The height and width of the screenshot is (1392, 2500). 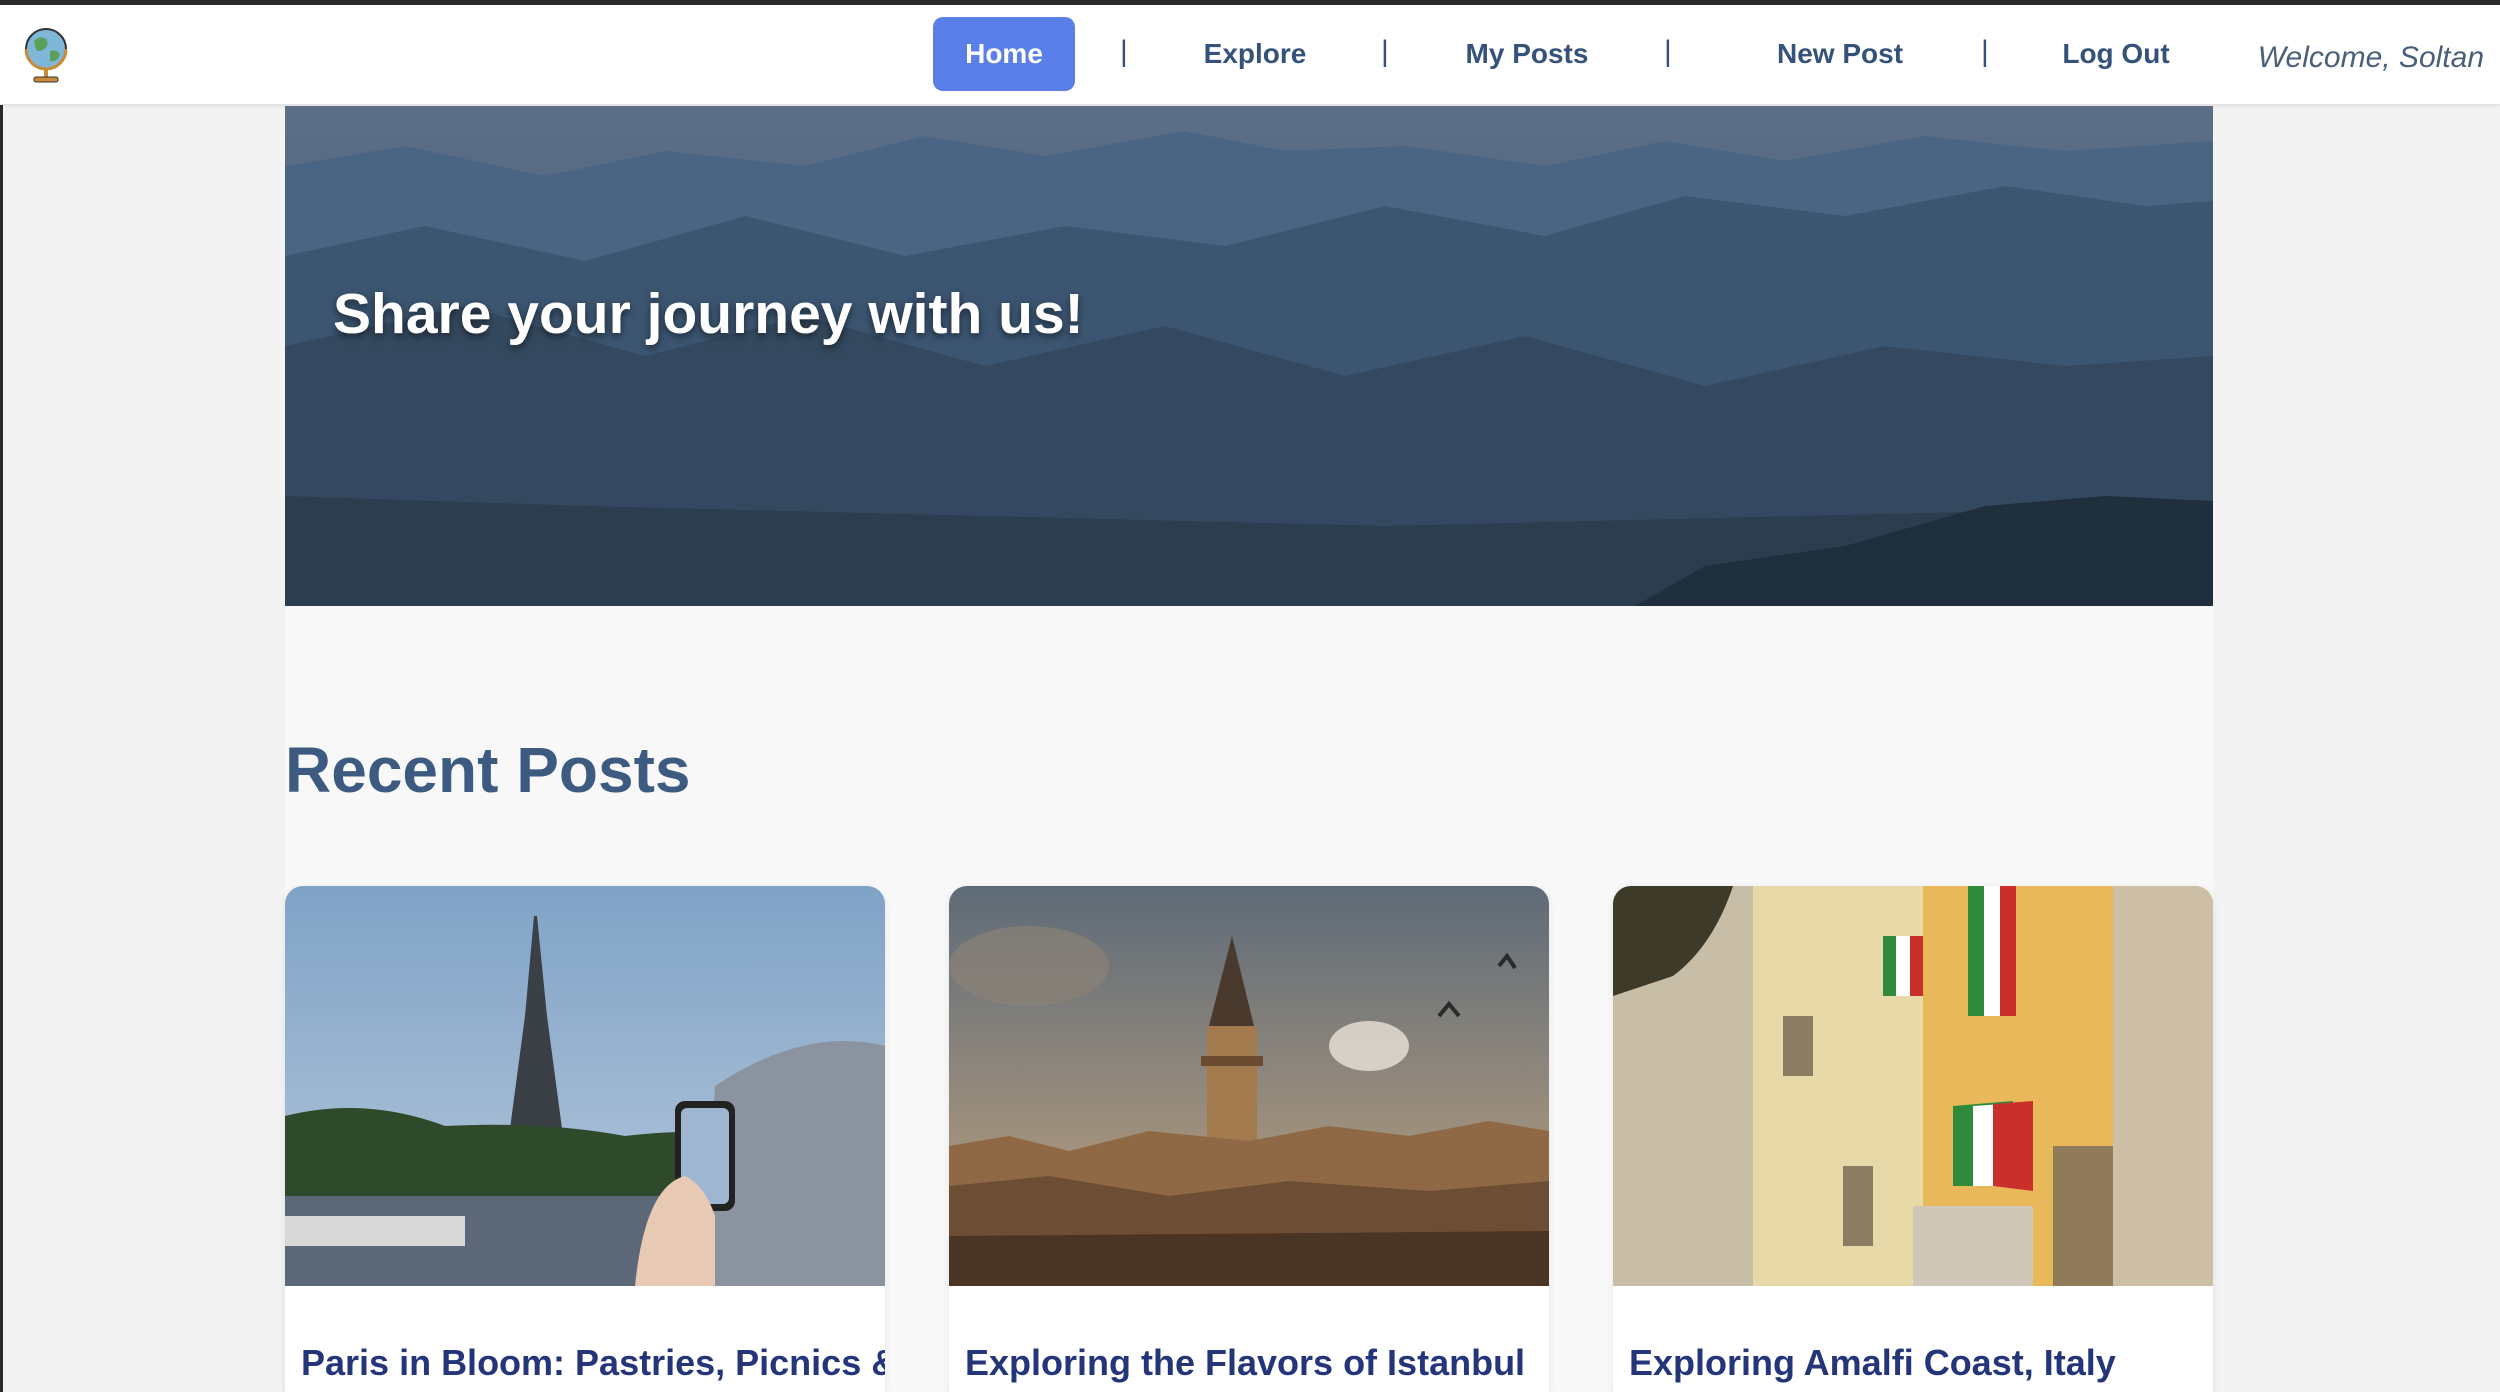 I want to click on globe-icon, so click(x=46, y=55).